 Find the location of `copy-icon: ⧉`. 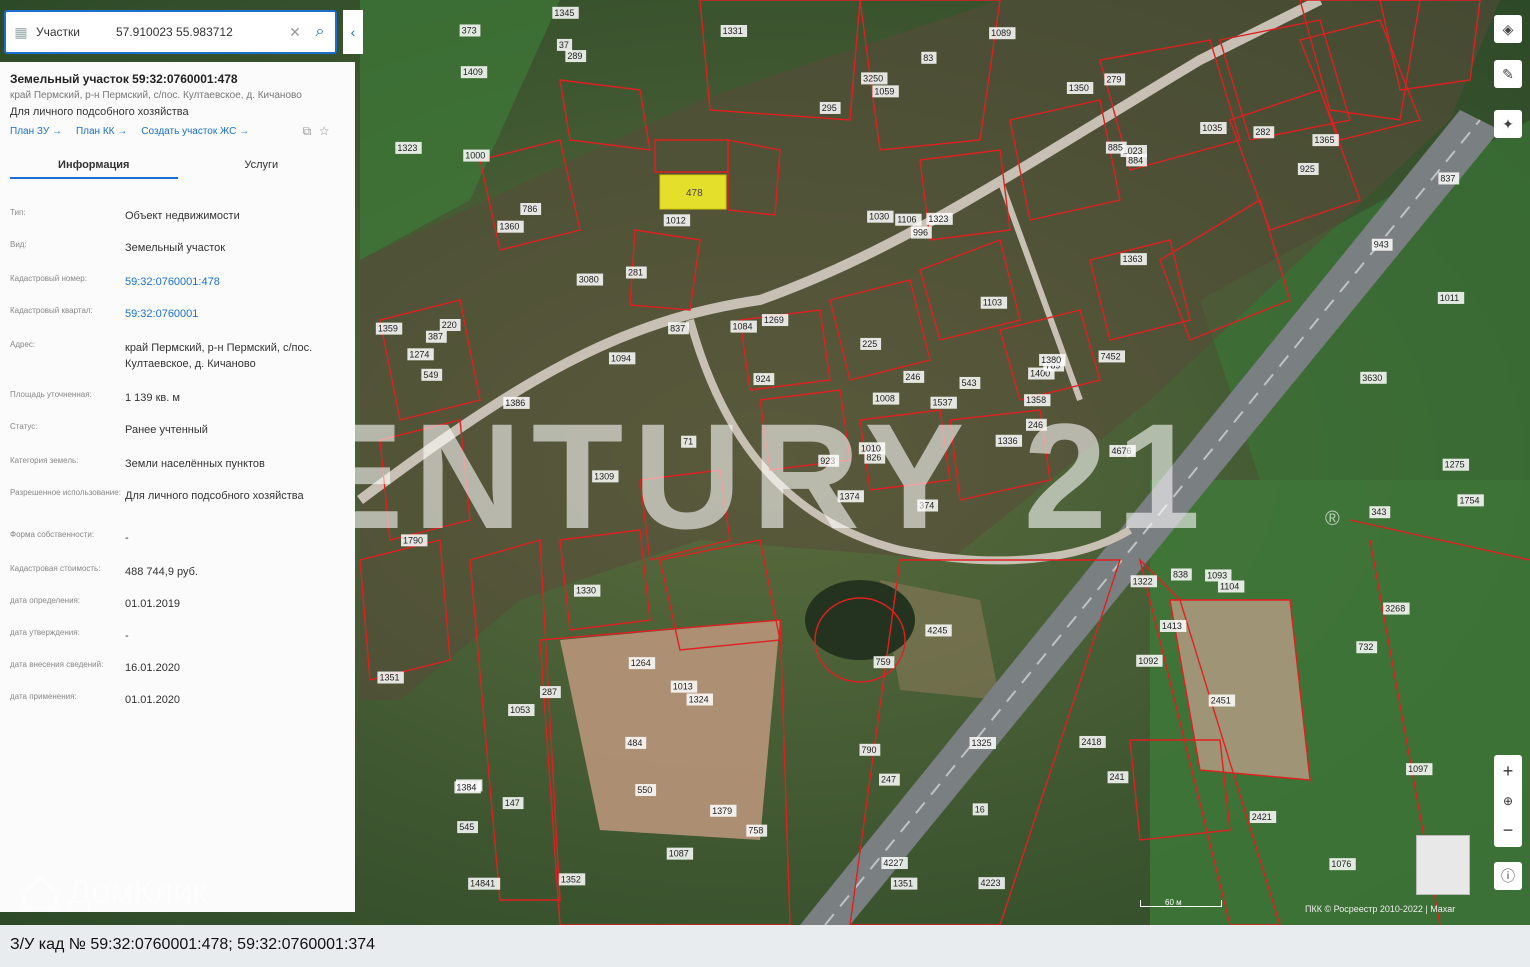

copy-icon: ⧉ is located at coordinates (311, 131).